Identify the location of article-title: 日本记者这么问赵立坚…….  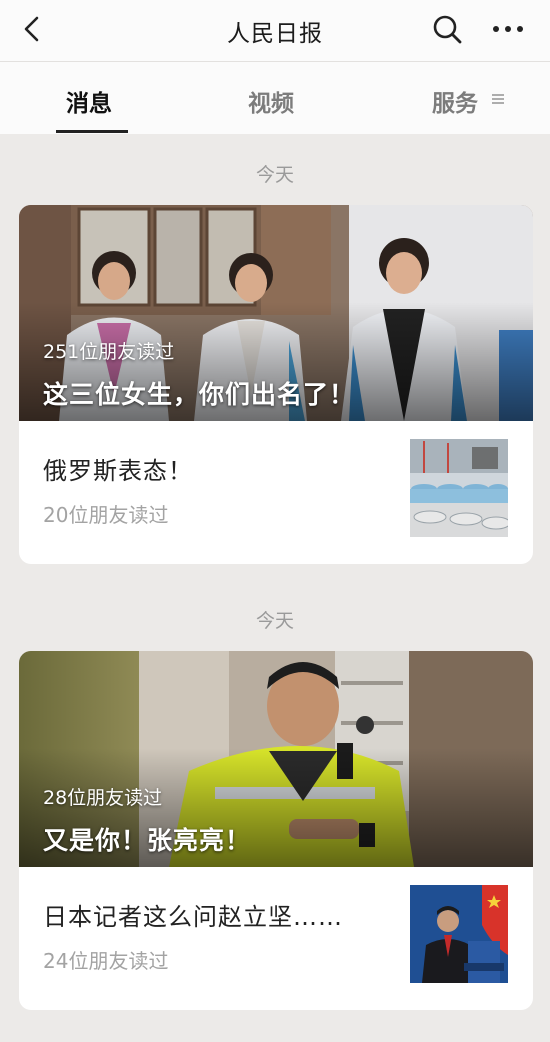
(193, 917).